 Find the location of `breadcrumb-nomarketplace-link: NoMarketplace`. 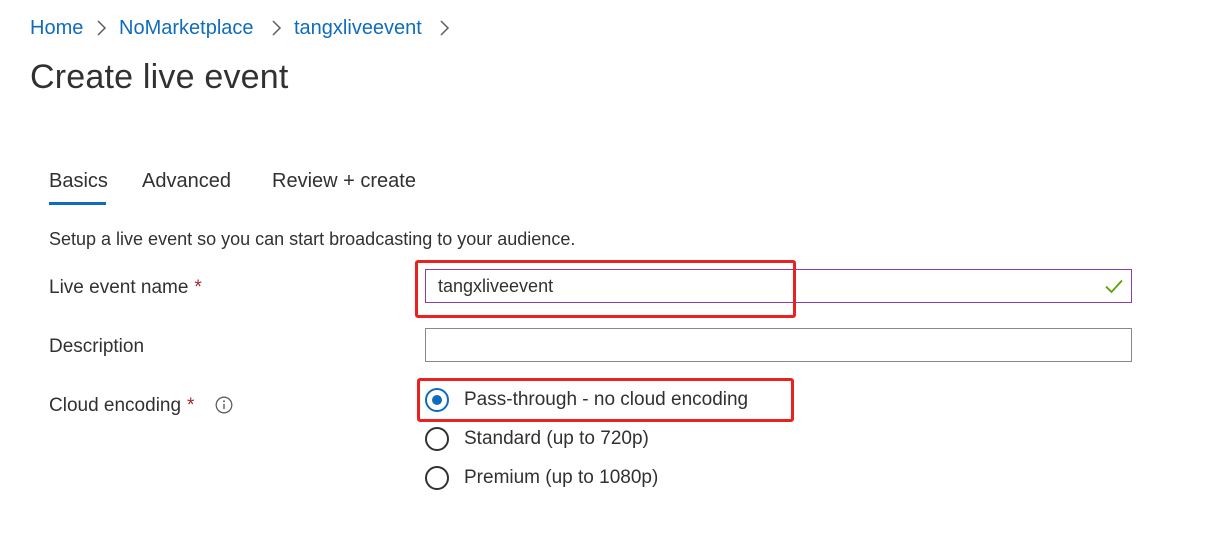

breadcrumb-nomarketplace-link: NoMarketplace is located at coordinates (186, 28).